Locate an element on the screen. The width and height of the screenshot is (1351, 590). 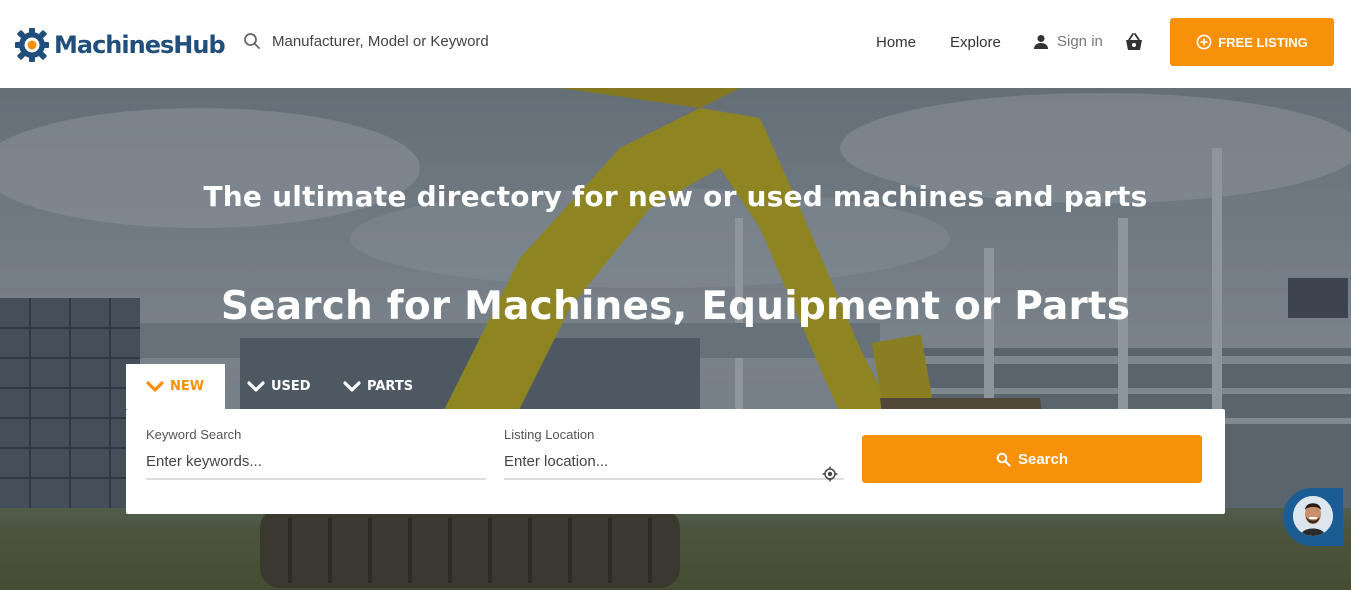
listing-type-tabs: NEW USED PARTS is located at coordinates (280, 386).